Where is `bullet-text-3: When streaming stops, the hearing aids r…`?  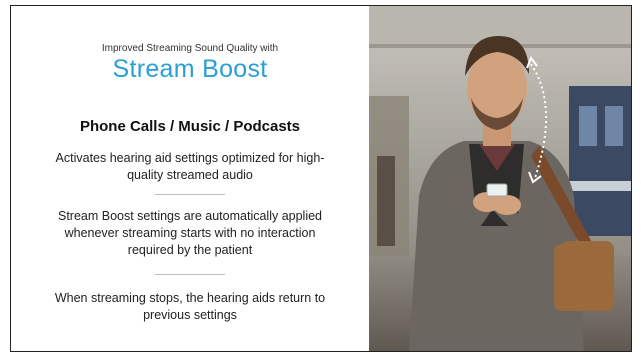 bullet-text-3: When streaming stops, the hearing aids r… is located at coordinates (190, 306).